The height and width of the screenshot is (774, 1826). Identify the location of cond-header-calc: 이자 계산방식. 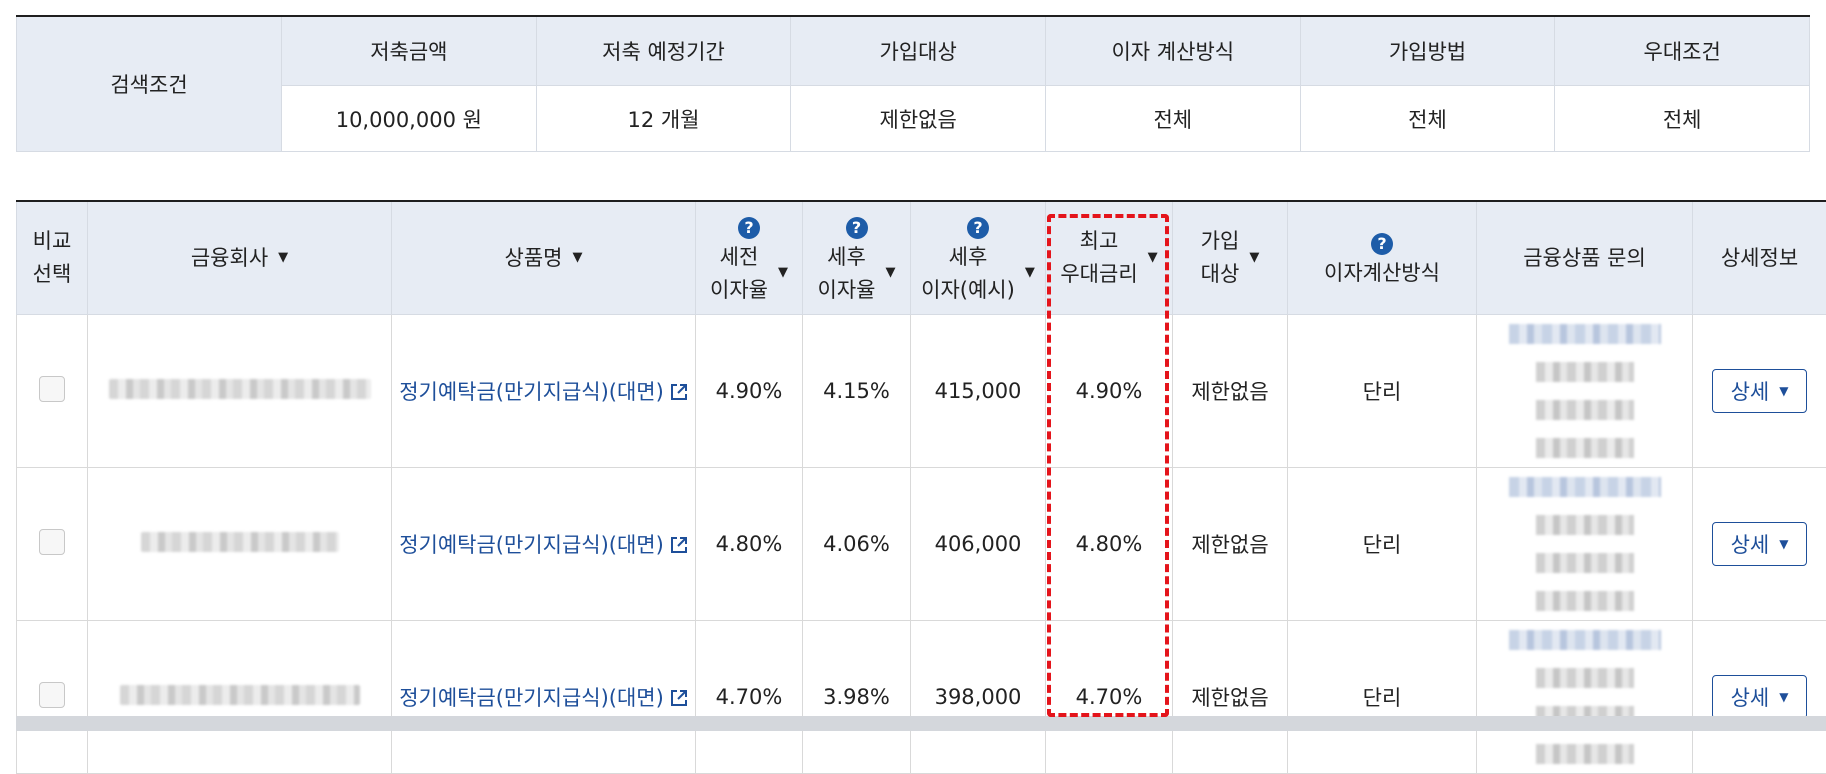
(1172, 51).